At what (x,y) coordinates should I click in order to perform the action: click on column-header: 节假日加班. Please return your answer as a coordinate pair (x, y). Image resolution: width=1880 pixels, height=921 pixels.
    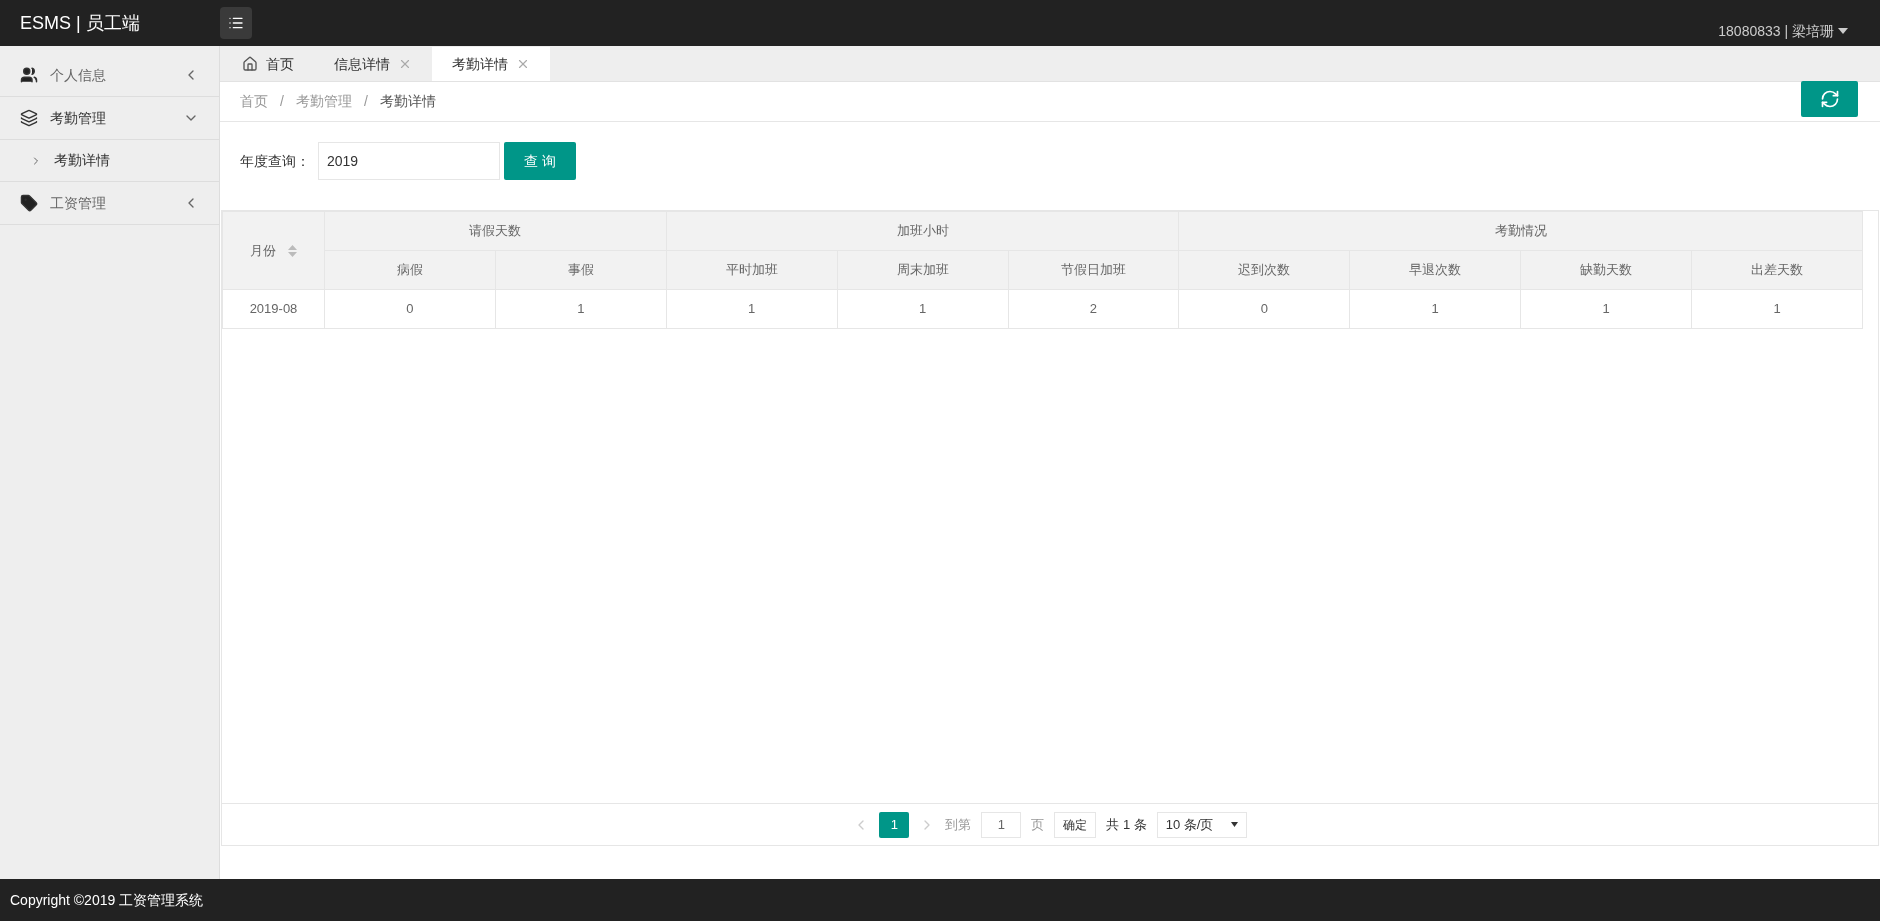
    Looking at the image, I should click on (1093, 270).